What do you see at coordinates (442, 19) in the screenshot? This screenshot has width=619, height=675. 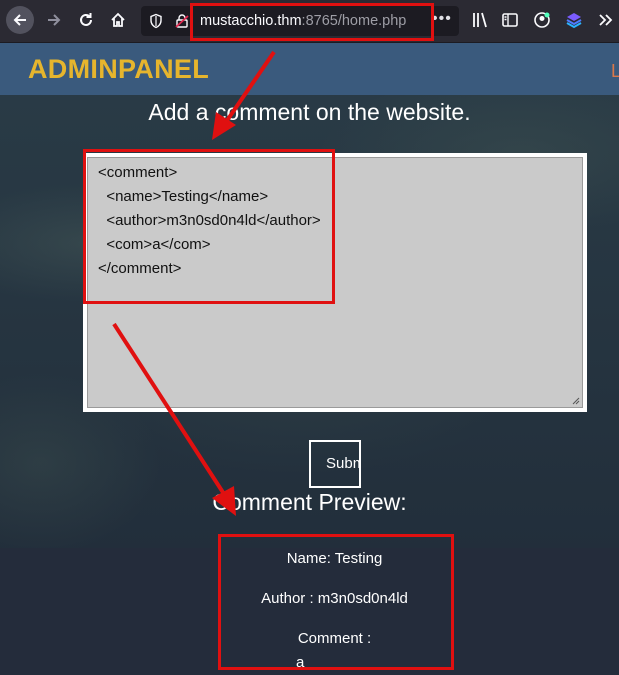 I see `page-actions-icon: •••` at bounding box center [442, 19].